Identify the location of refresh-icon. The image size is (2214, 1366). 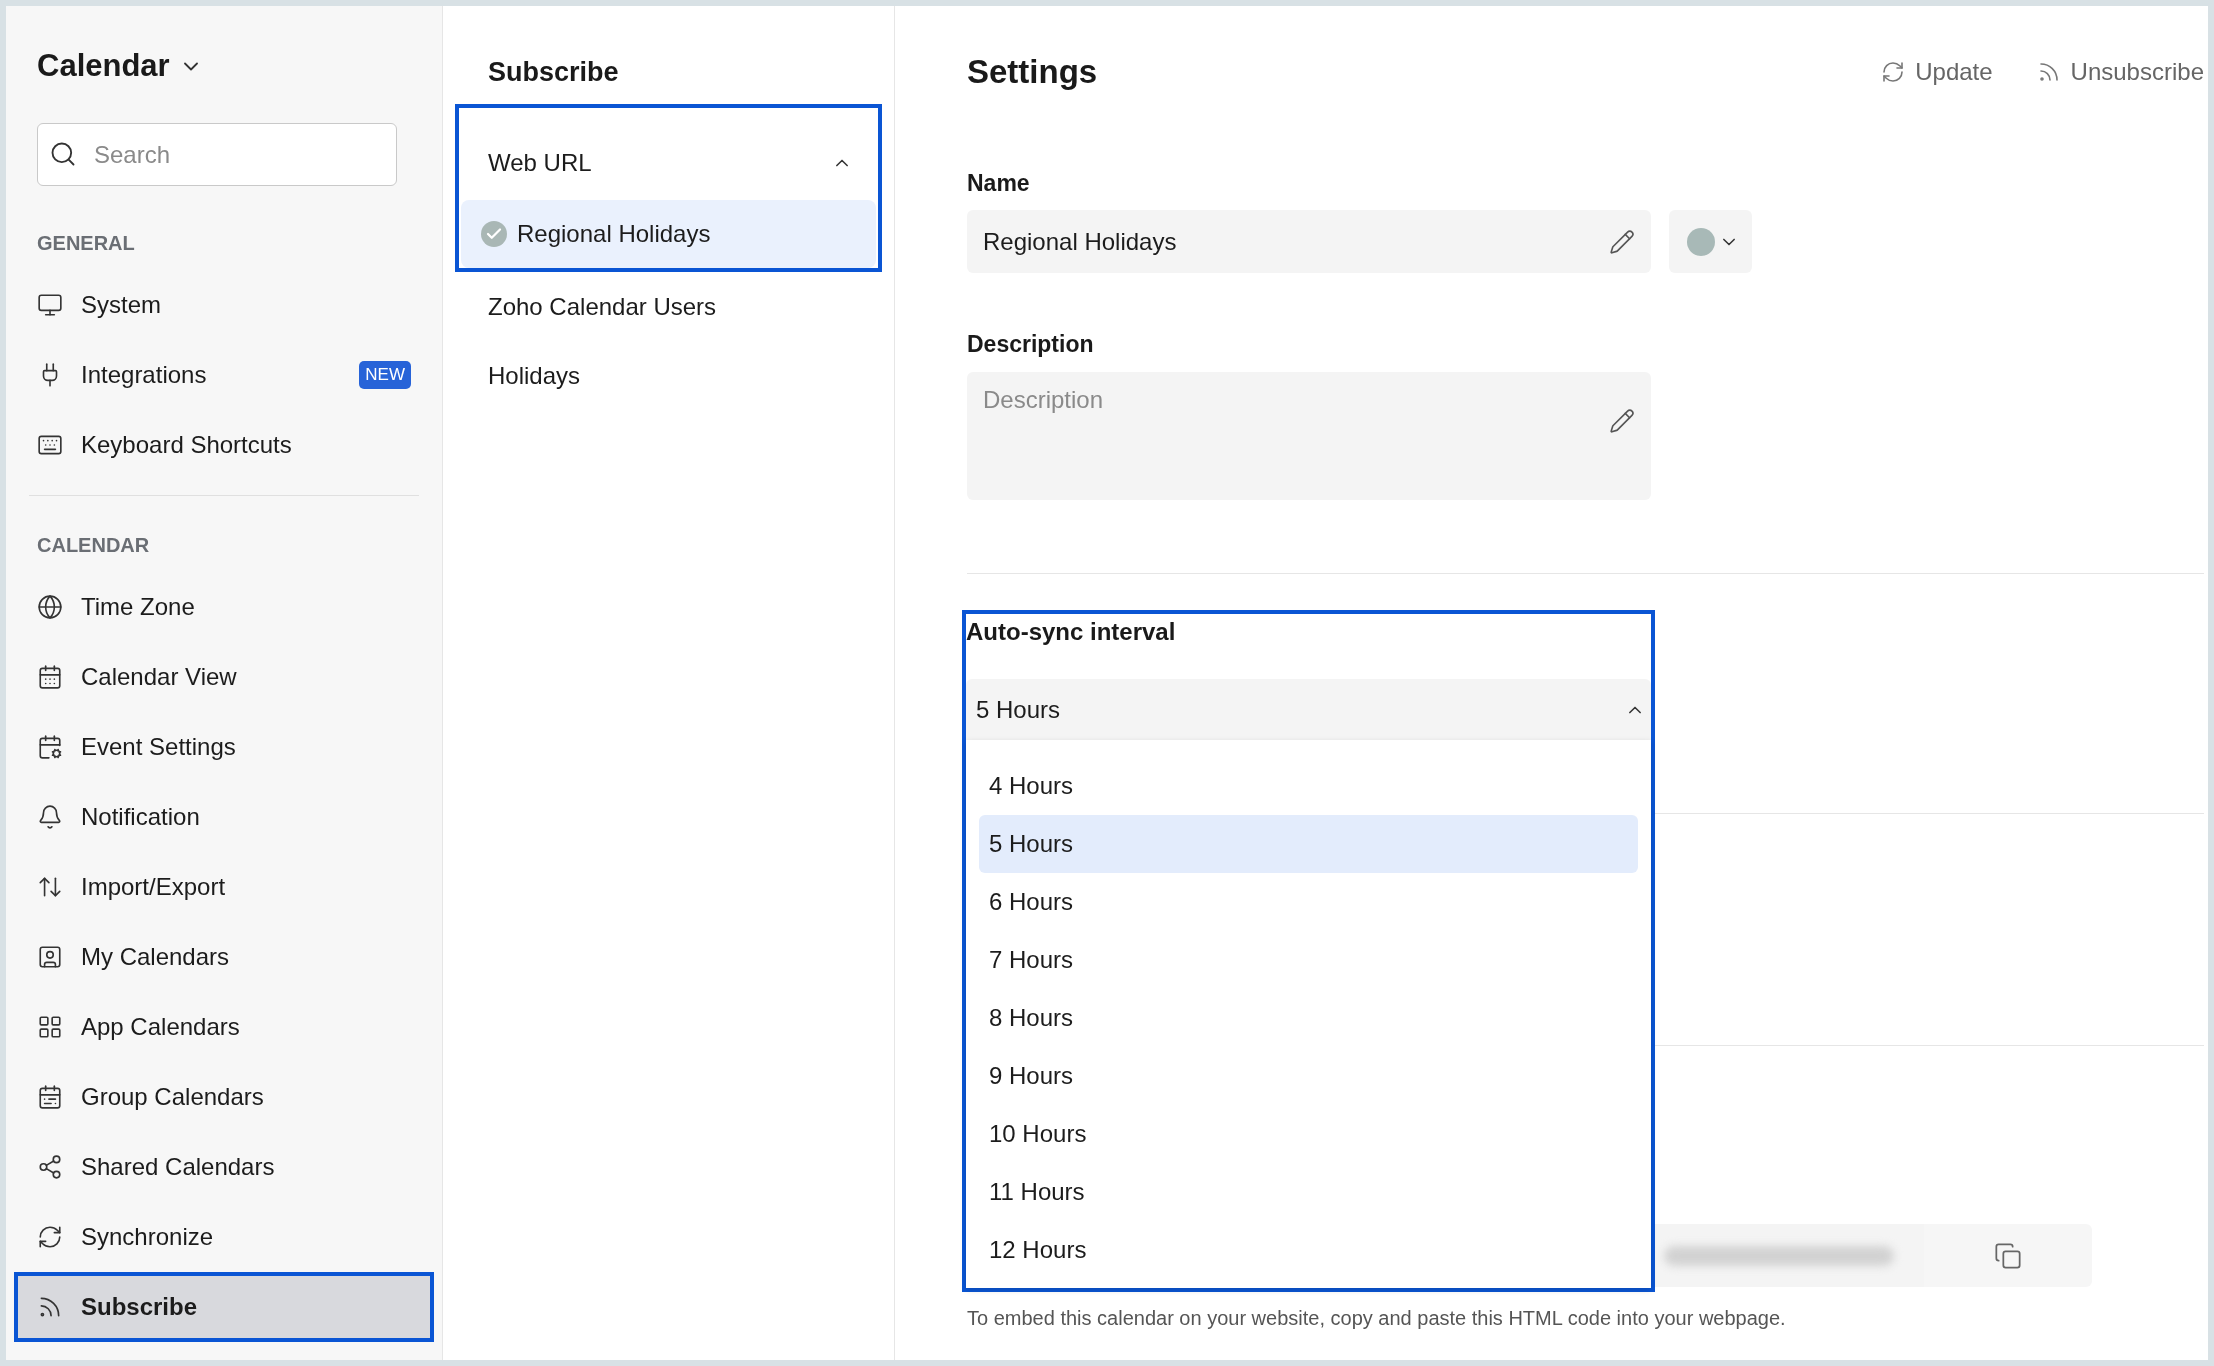
(1893, 72).